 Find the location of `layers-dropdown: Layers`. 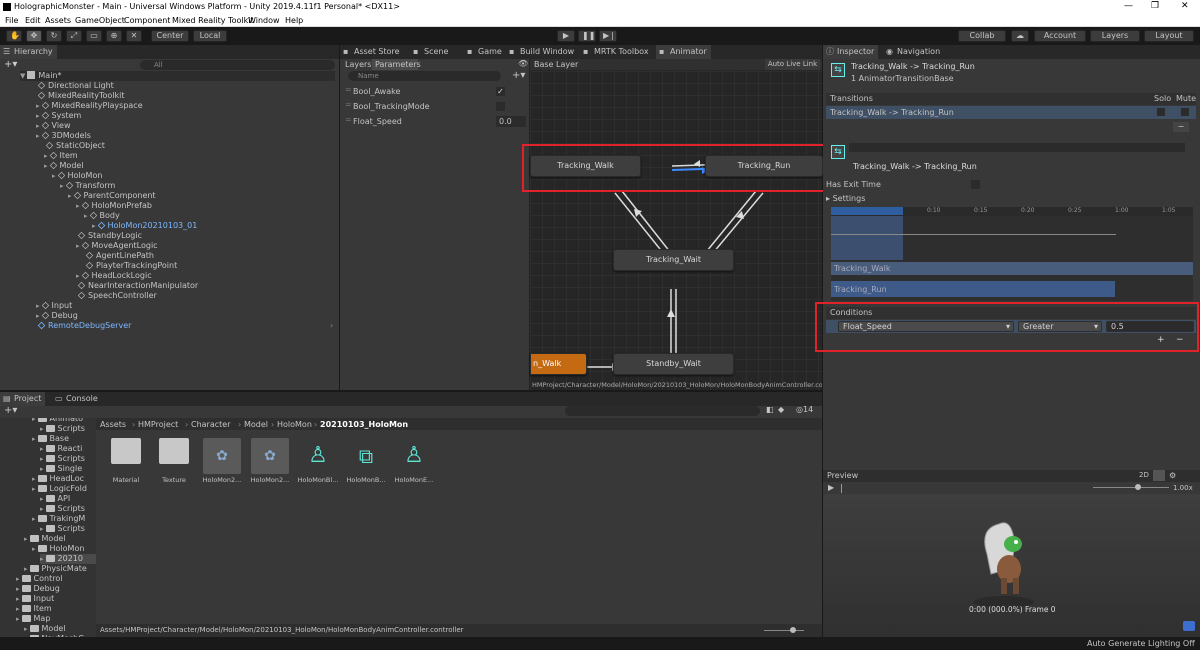

layers-dropdown: Layers is located at coordinates (1115, 36).